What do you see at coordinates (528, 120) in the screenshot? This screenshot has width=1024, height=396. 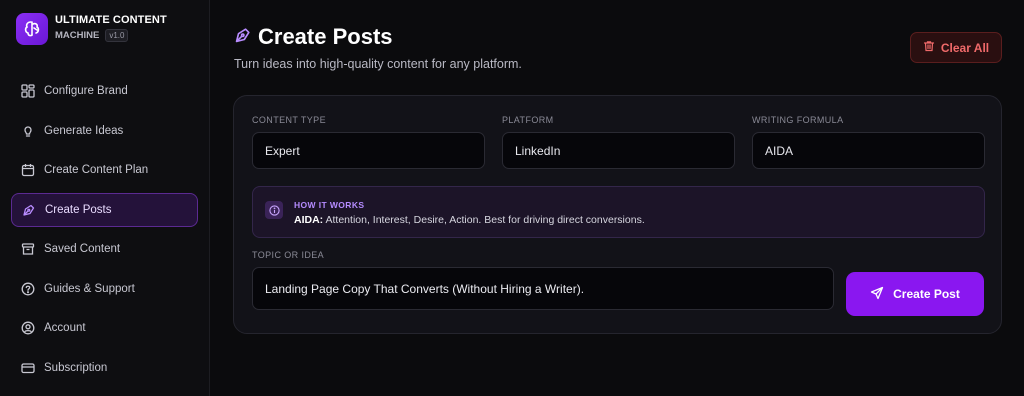 I see `platform-label: PLATFORM` at bounding box center [528, 120].